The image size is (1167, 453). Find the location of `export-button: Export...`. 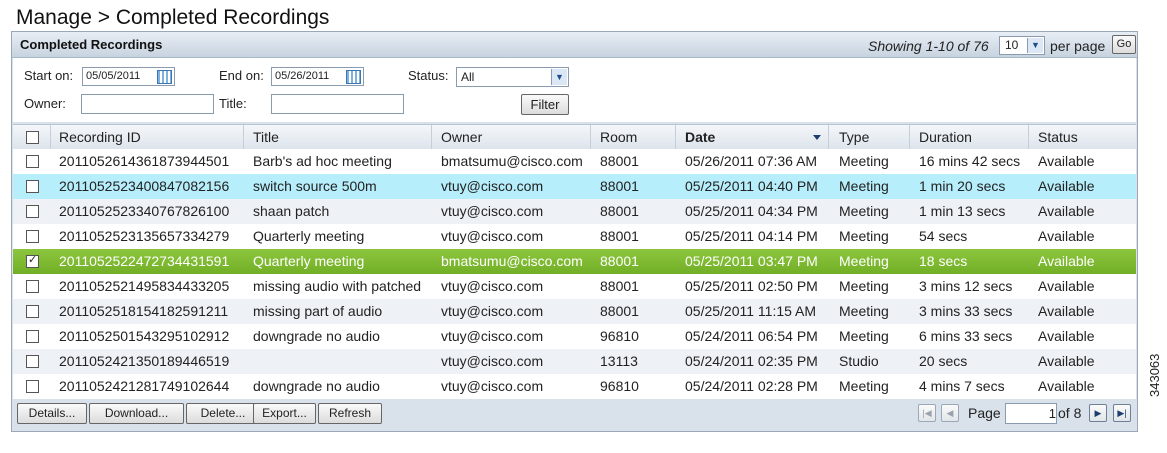

export-button: Export... is located at coordinates (284, 413).